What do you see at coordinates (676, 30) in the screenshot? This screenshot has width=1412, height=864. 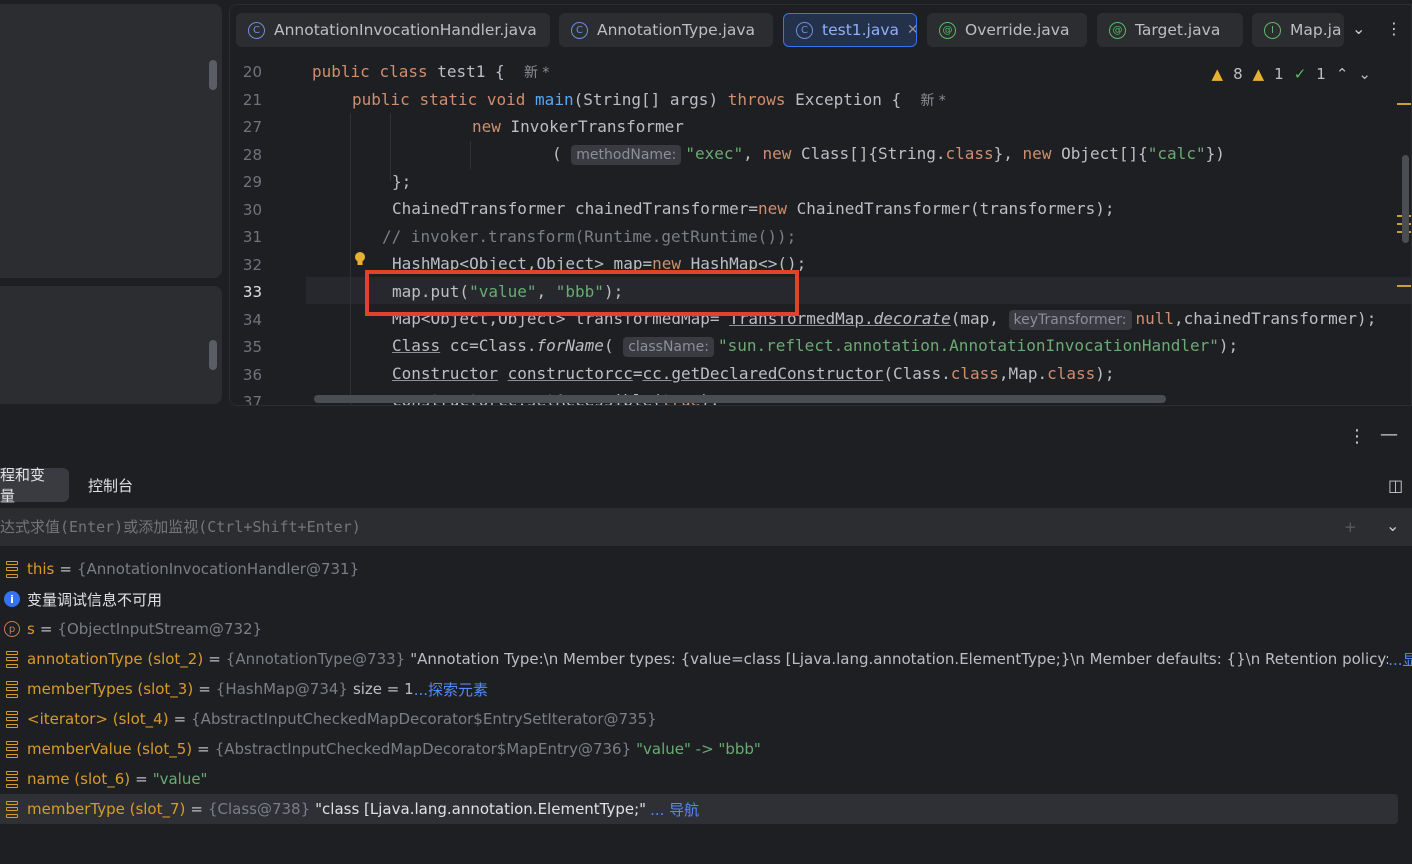 I see `tab-label: AnnotationType.java` at bounding box center [676, 30].